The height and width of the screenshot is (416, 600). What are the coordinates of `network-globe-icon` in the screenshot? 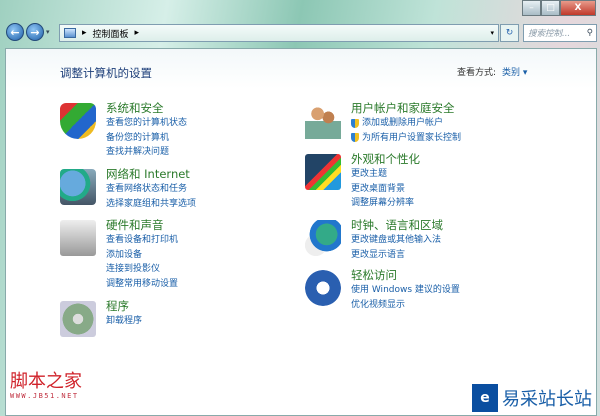 It's located at (78, 187).